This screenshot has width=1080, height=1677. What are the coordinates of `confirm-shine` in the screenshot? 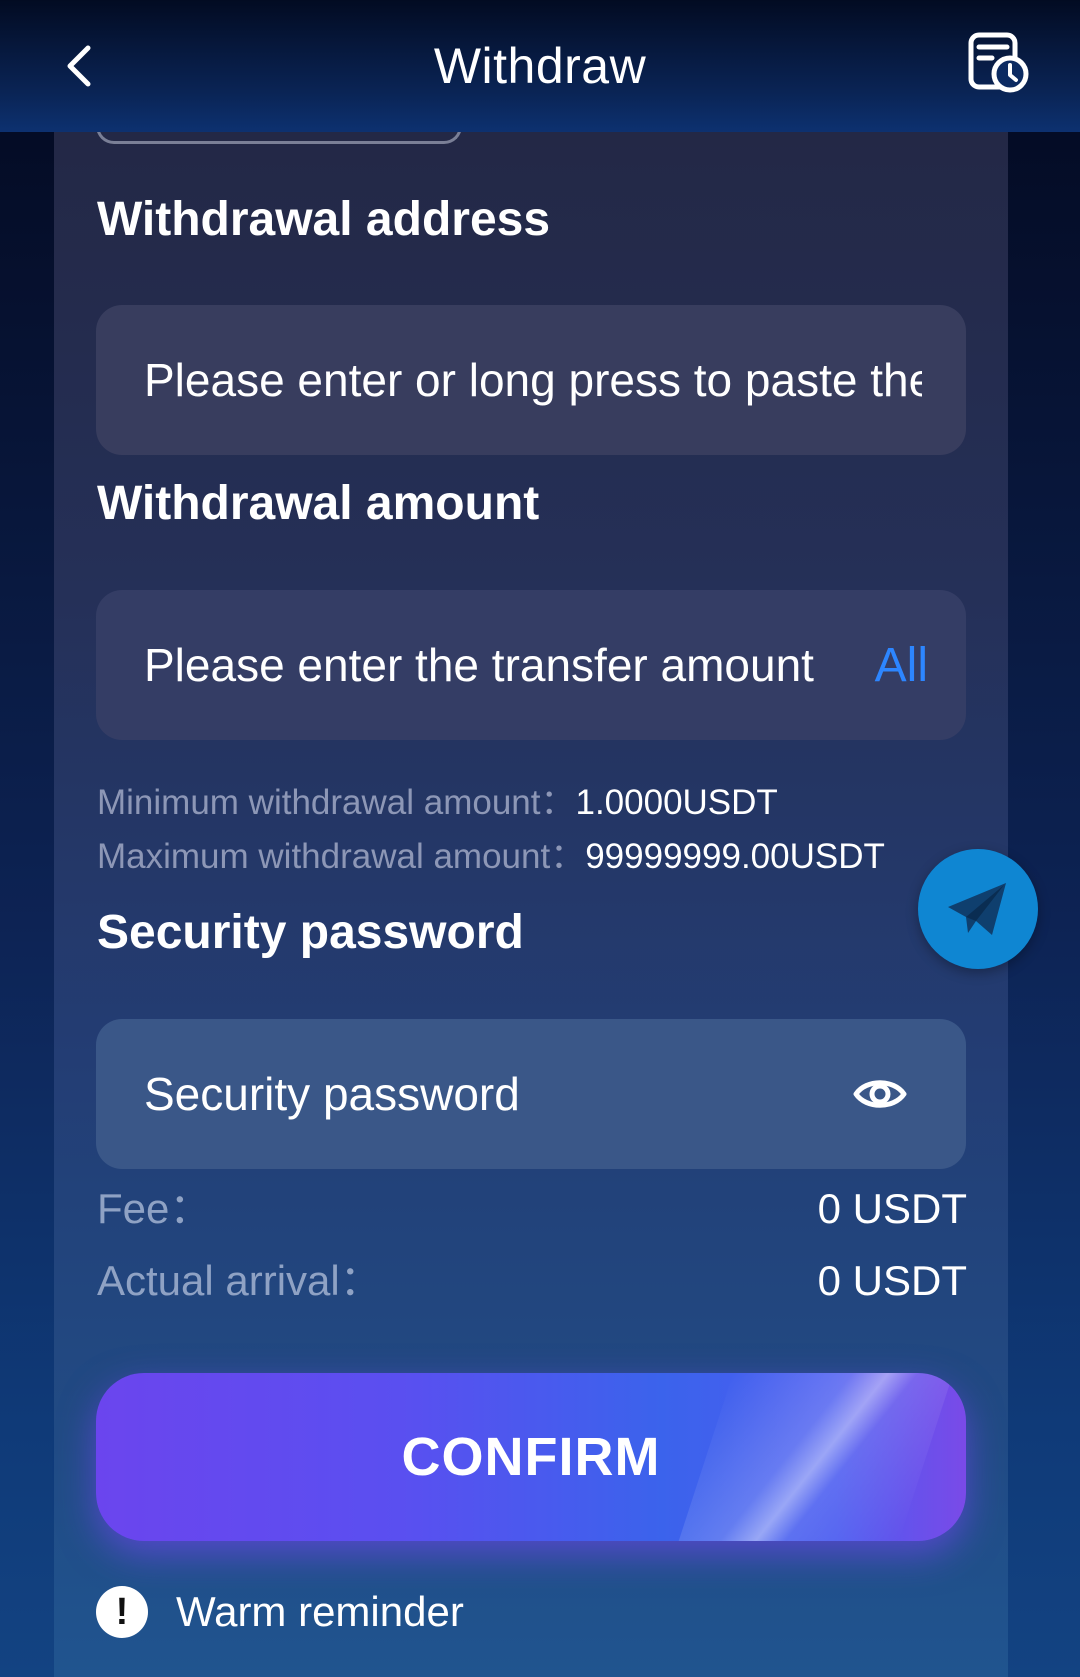 It's located at (816, 1457).